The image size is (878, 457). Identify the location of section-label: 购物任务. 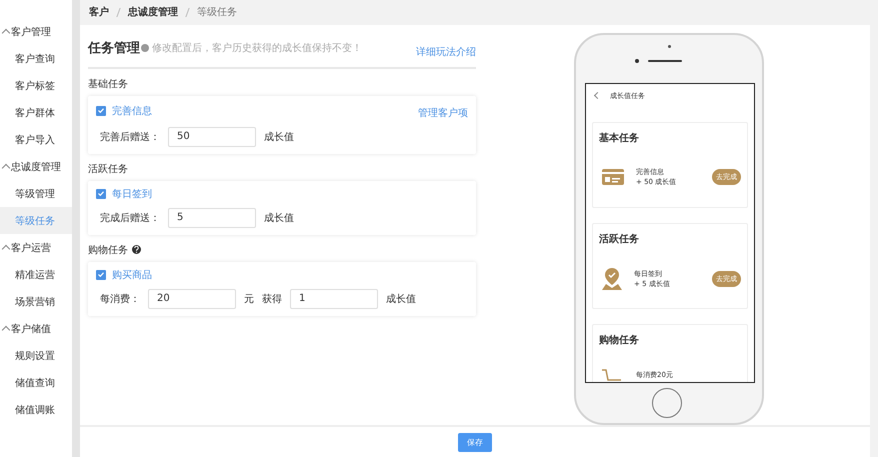
(108, 250).